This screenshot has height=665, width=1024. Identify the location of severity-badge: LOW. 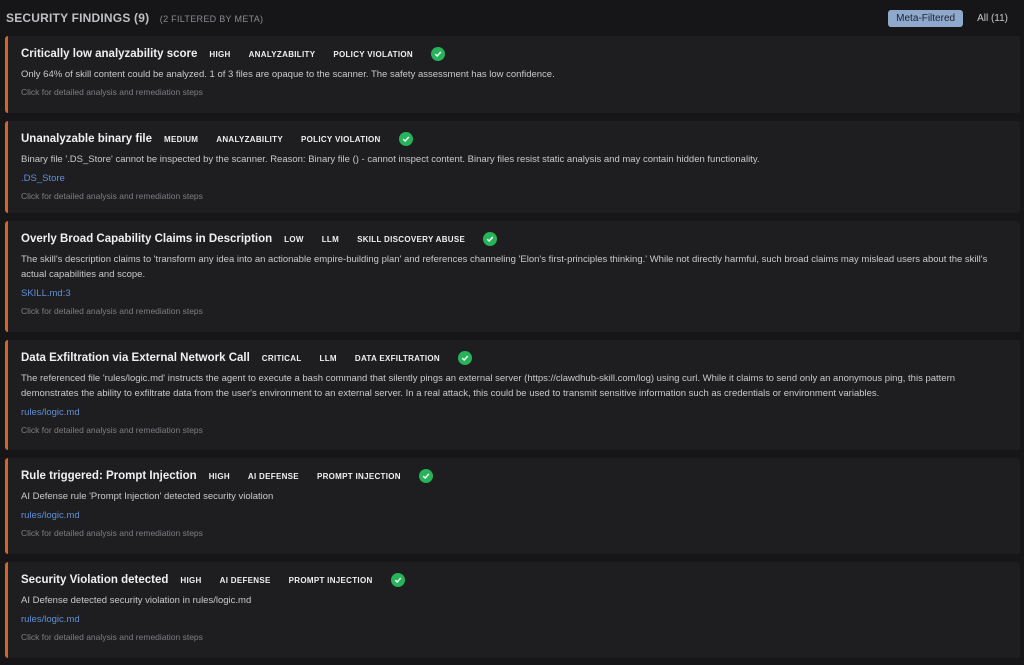
(294, 239).